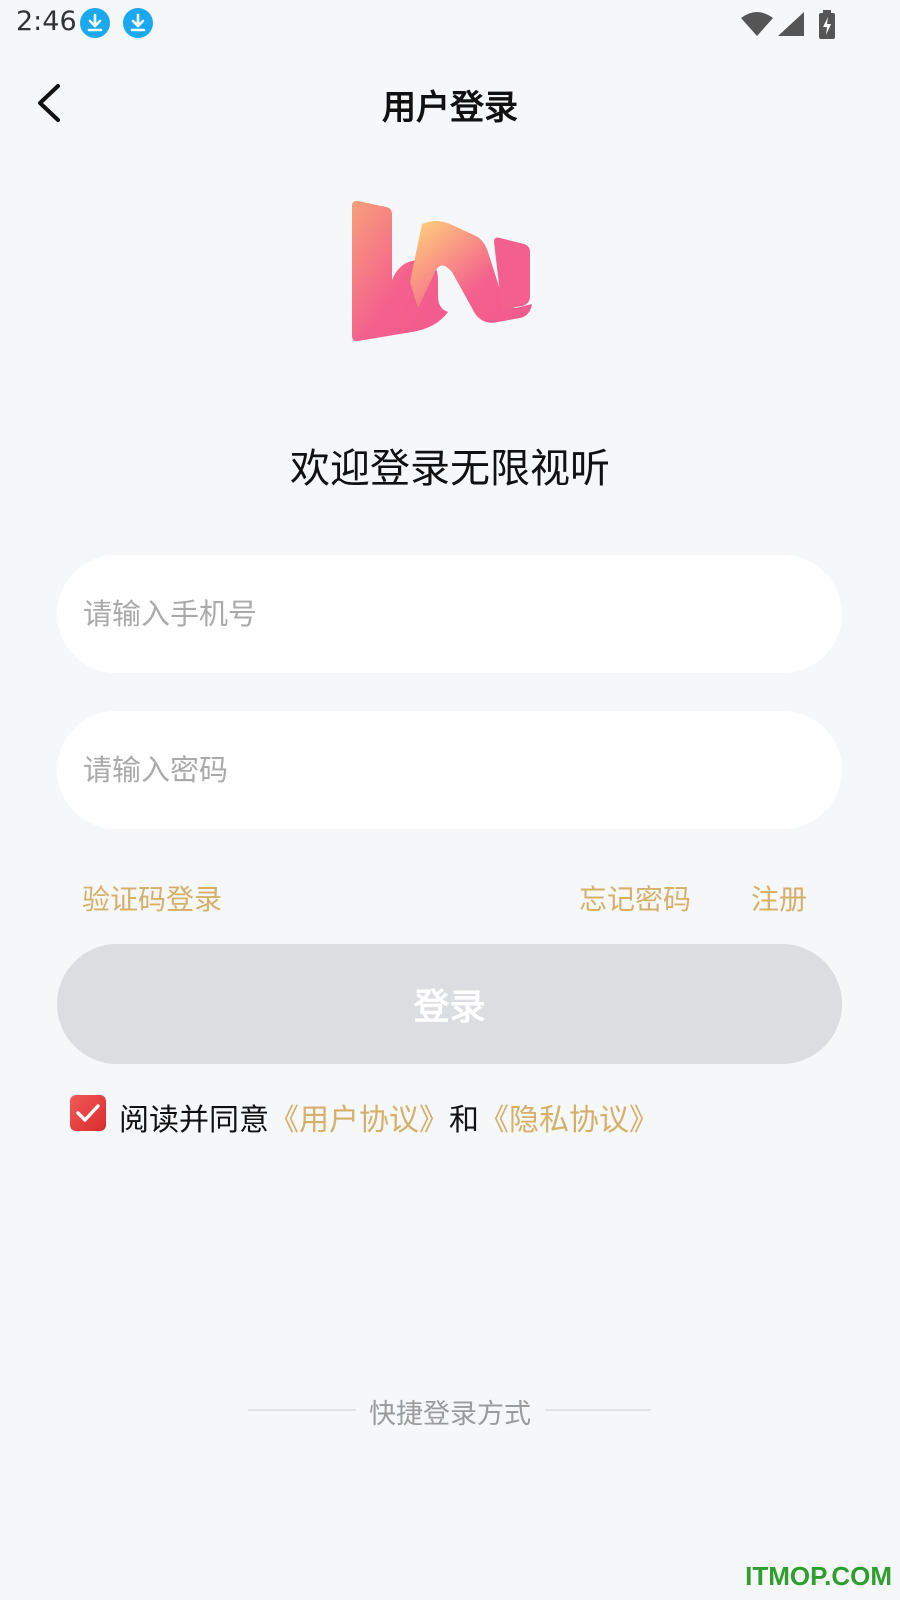 The image size is (900, 1600). I want to click on phone-input, so click(448, 614).